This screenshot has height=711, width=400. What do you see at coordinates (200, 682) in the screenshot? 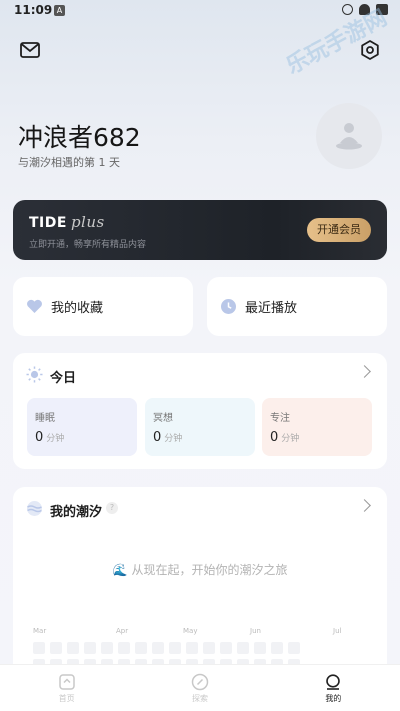
I see `compass-icon` at bounding box center [200, 682].